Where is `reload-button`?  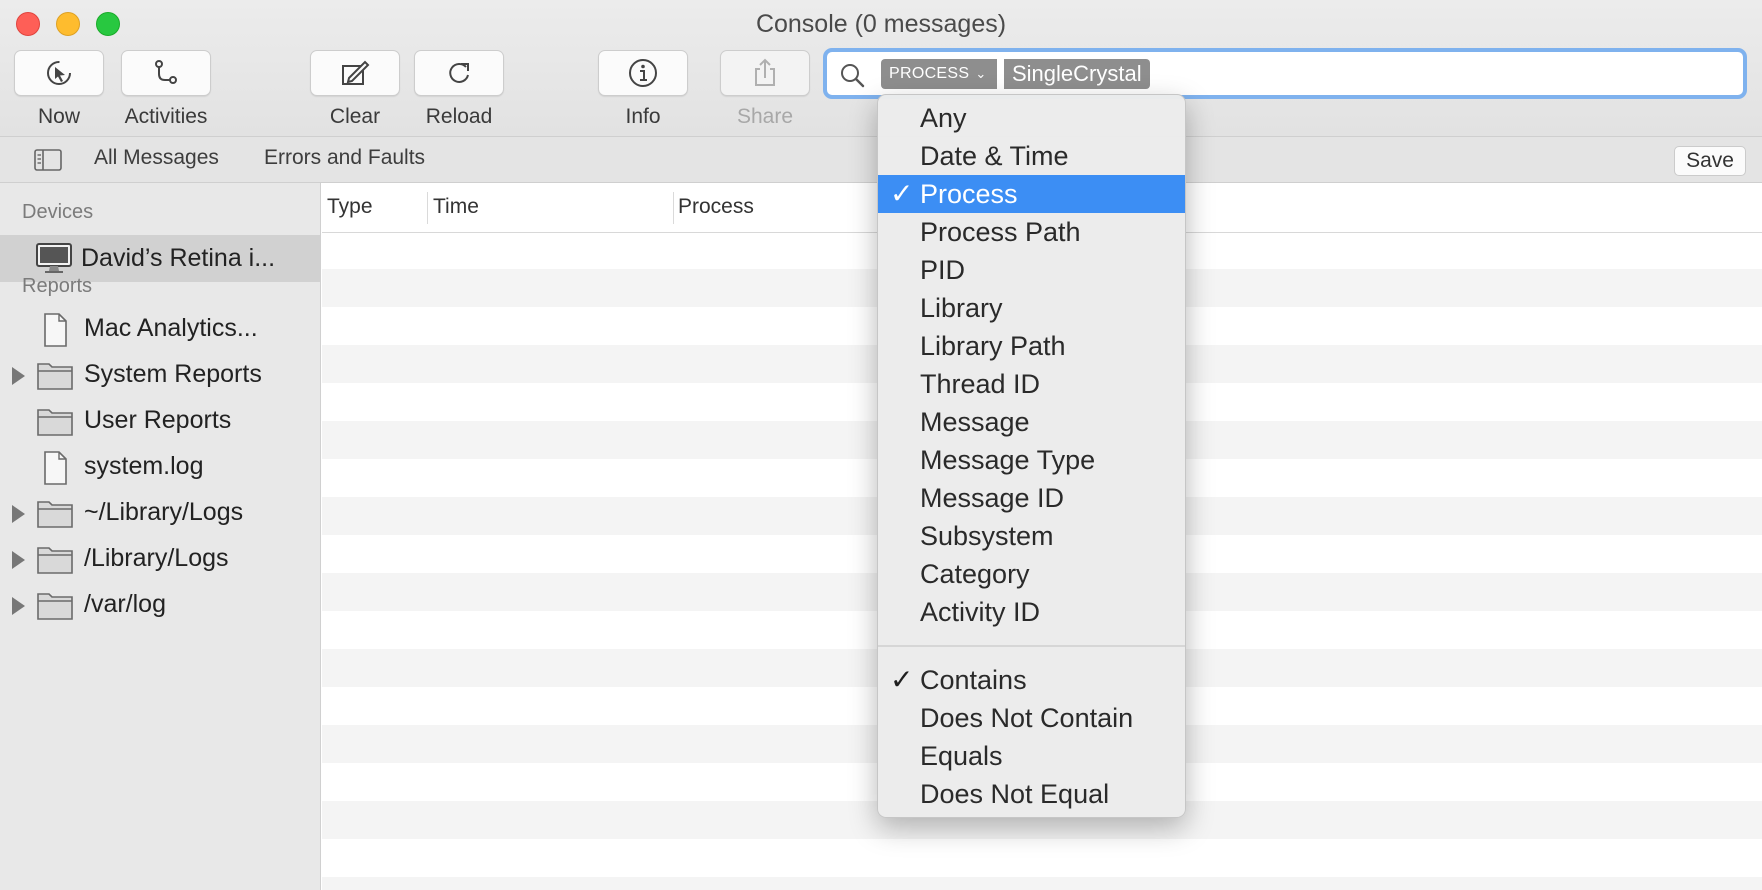
reload-button is located at coordinates (459, 73).